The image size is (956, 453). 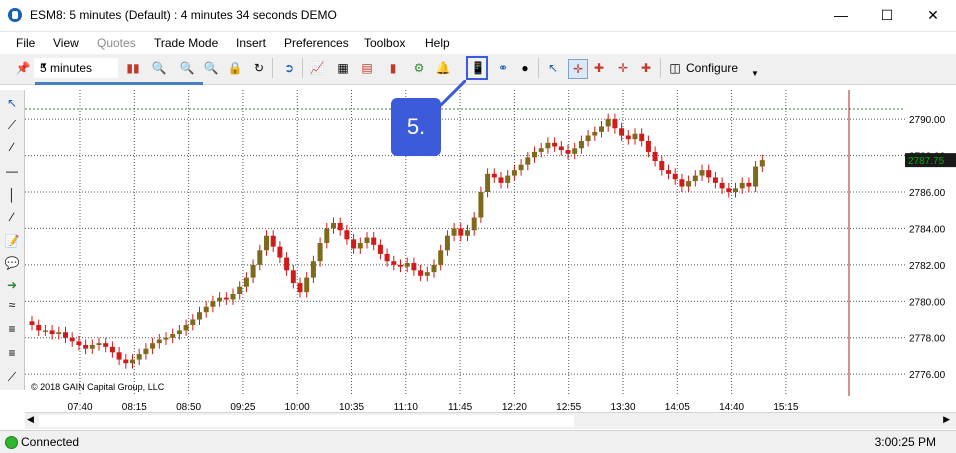 I want to click on vertical-line-icon: │, so click(x=12, y=195).